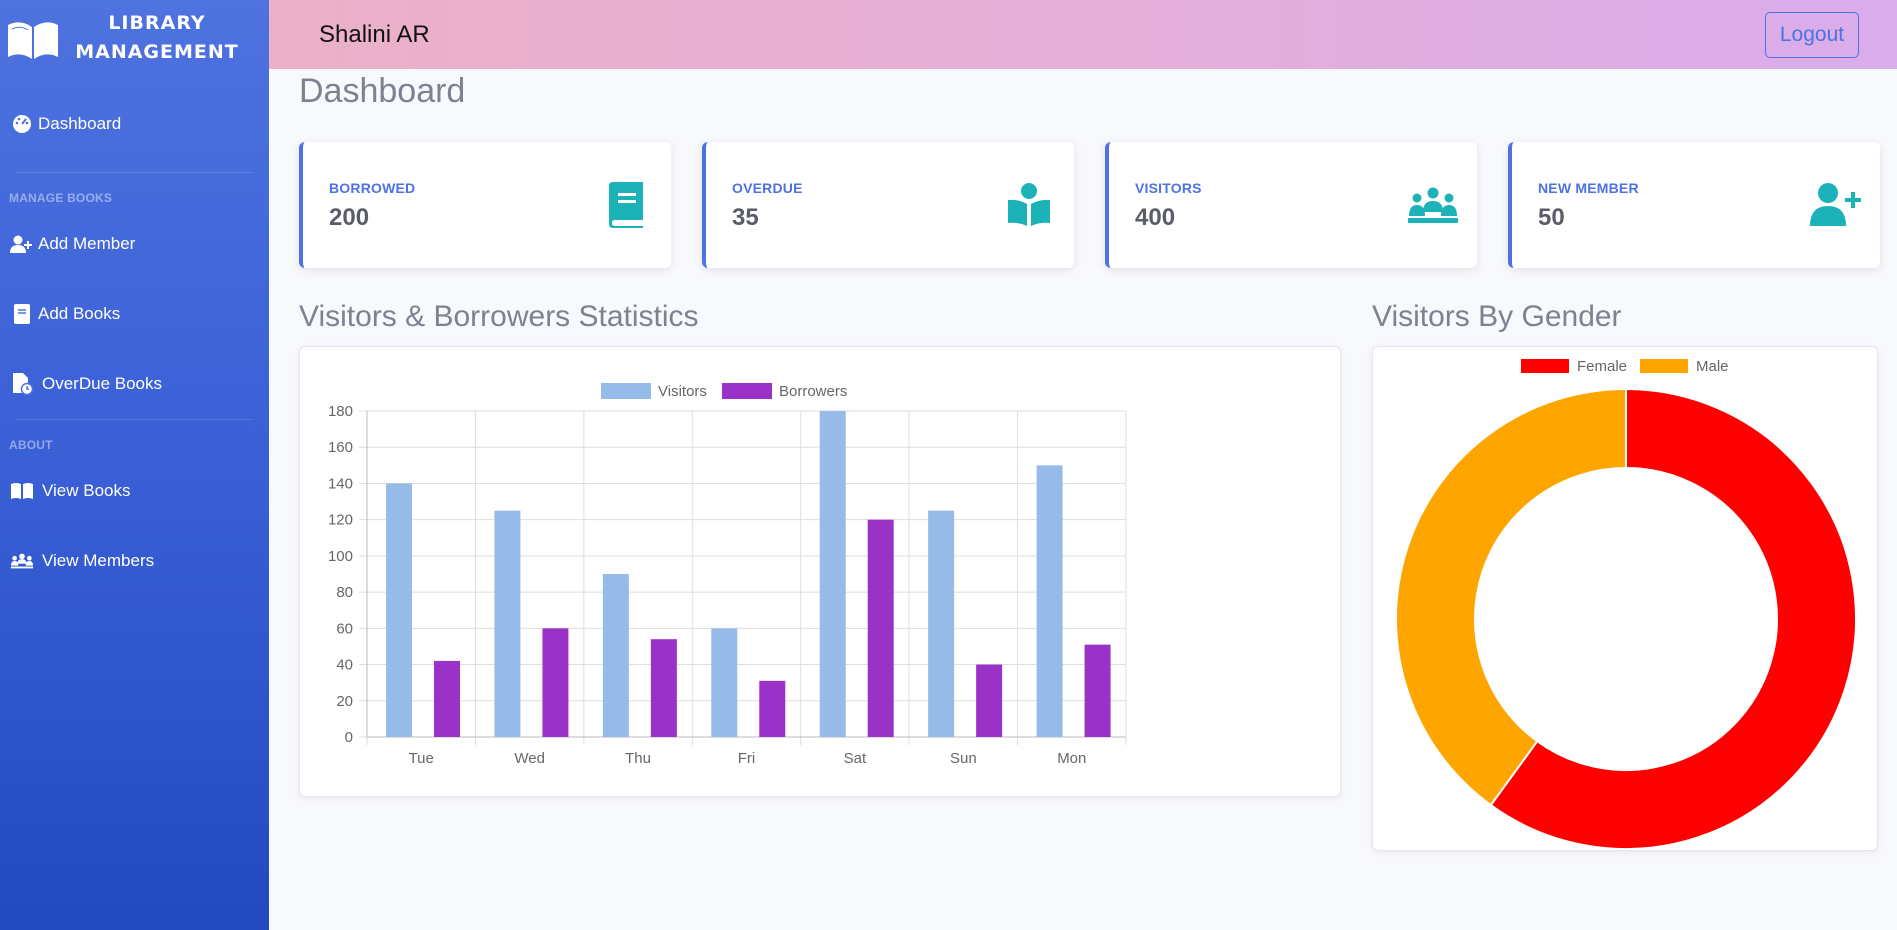  What do you see at coordinates (344, 665) in the screenshot?
I see `y-tick-label: 40` at bounding box center [344, 665].